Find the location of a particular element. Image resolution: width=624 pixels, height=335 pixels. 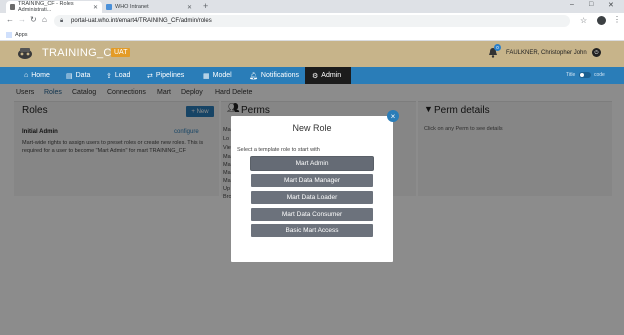

tab-title: WHO Intranet is located at coordinates (132, 7).